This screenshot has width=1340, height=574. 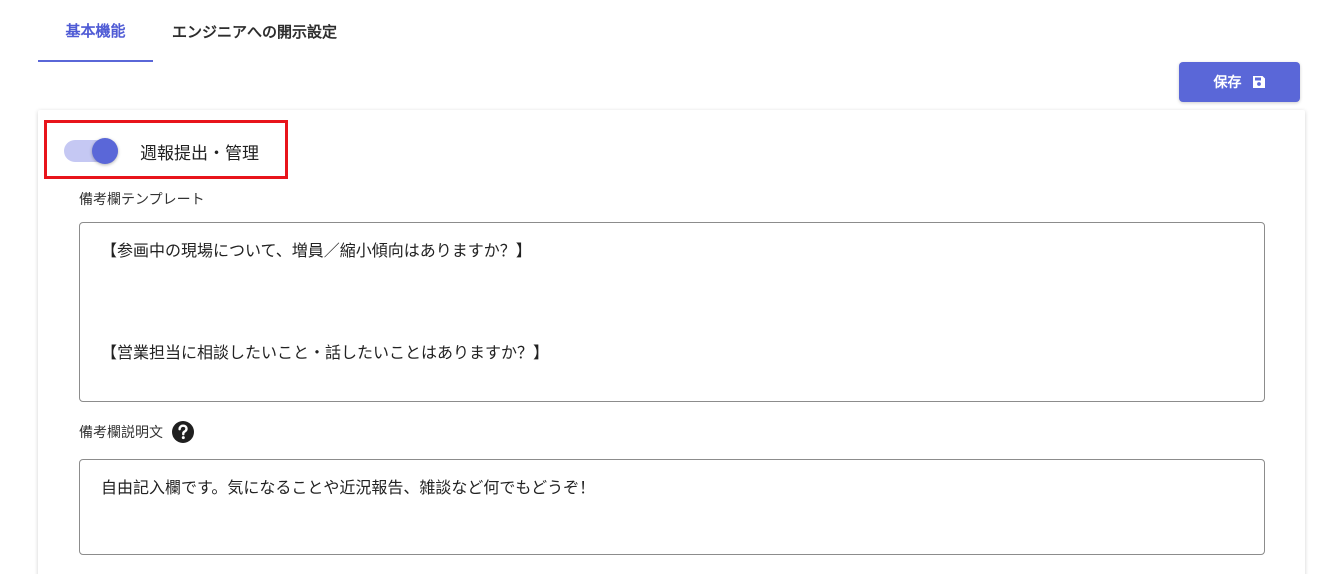 I want to click on tab-basic-features: 基本機能, so click(x=95, y=31).